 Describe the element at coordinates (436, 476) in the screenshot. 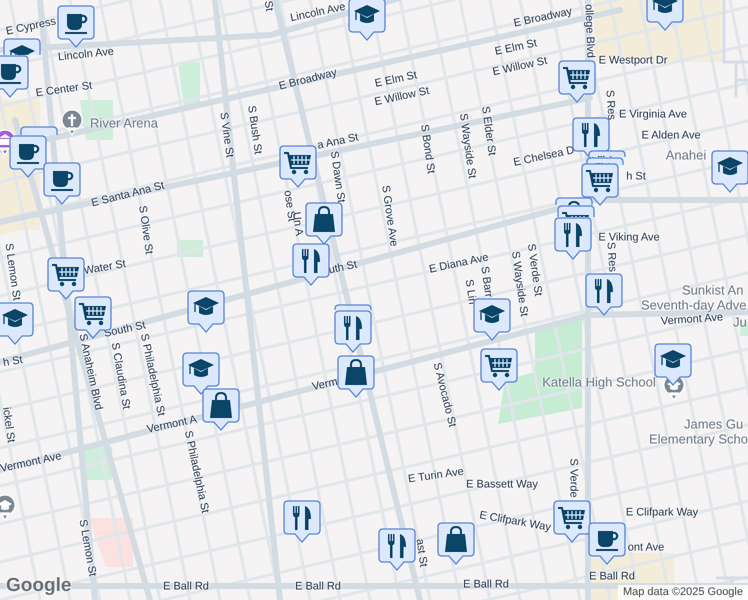

I see `street-label: E Turin Ave` at that location.